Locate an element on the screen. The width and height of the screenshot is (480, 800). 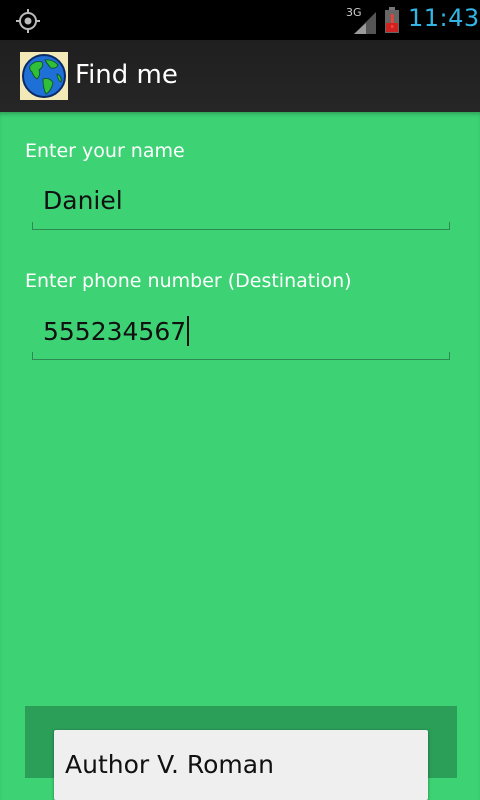
name-input-underline is located at coordinates (241, 226).